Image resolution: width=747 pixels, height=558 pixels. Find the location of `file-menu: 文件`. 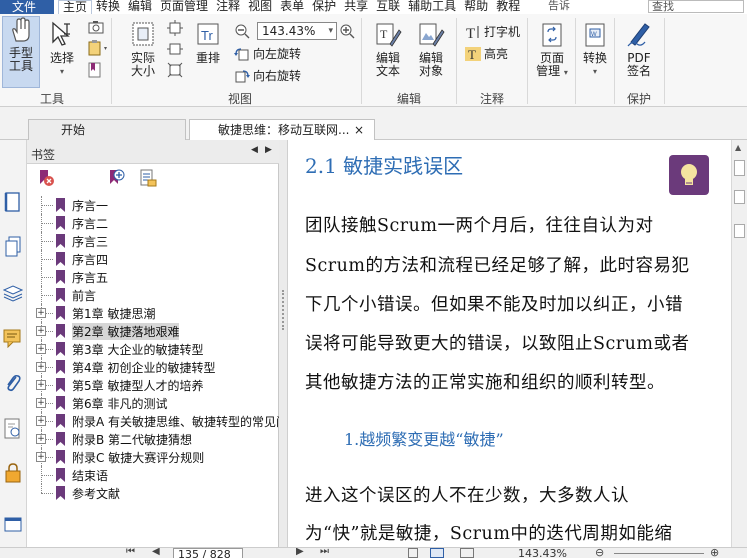

file-menu: 文件 is located at coordinates (27, 7).